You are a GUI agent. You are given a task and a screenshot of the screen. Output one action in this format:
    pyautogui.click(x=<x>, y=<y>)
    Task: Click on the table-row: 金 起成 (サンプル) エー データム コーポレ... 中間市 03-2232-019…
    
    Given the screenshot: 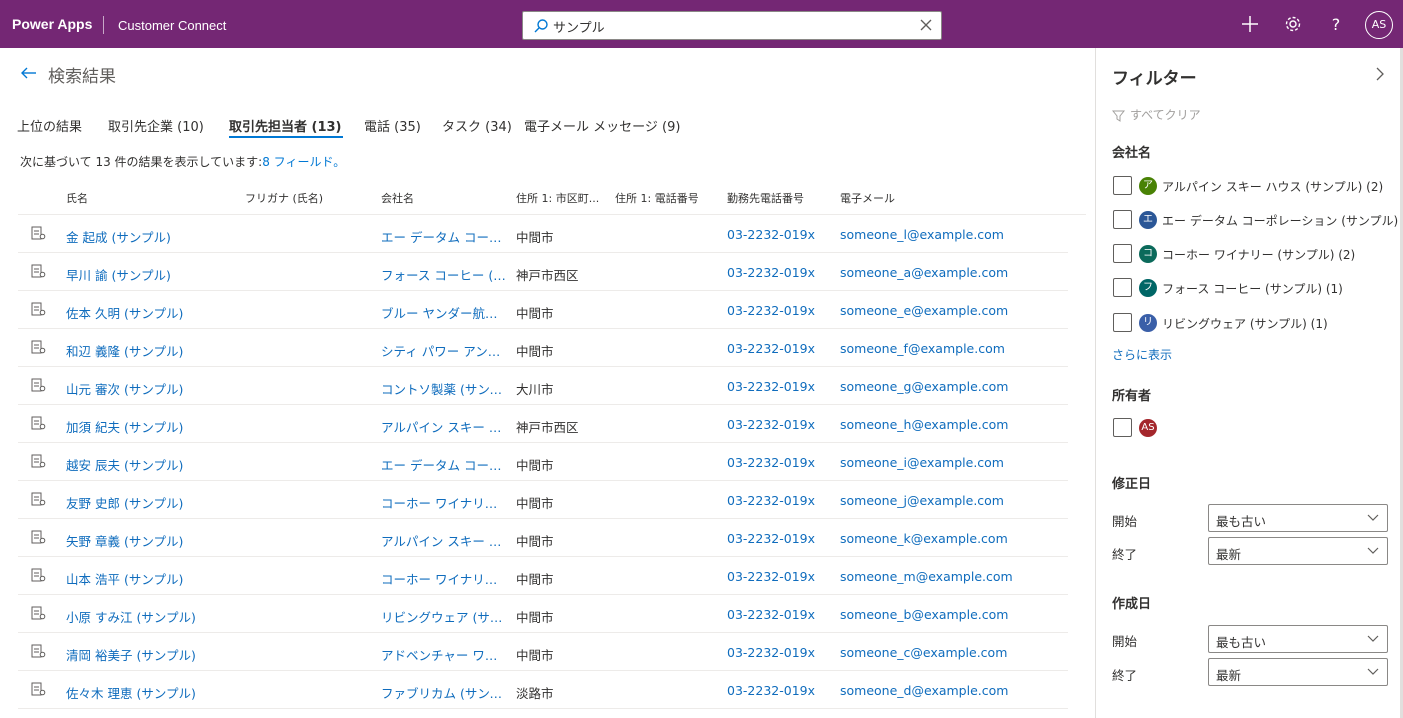 What is the action you would take?
    pyautogui.click(x=543, y=234)
    